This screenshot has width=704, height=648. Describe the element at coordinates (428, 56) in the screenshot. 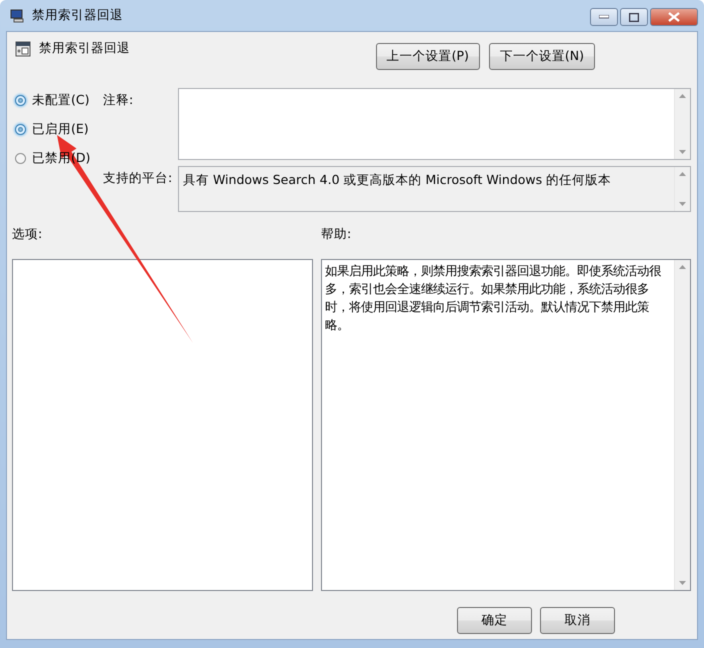

I see `nav-button: 上一个设置(P)` at that location.